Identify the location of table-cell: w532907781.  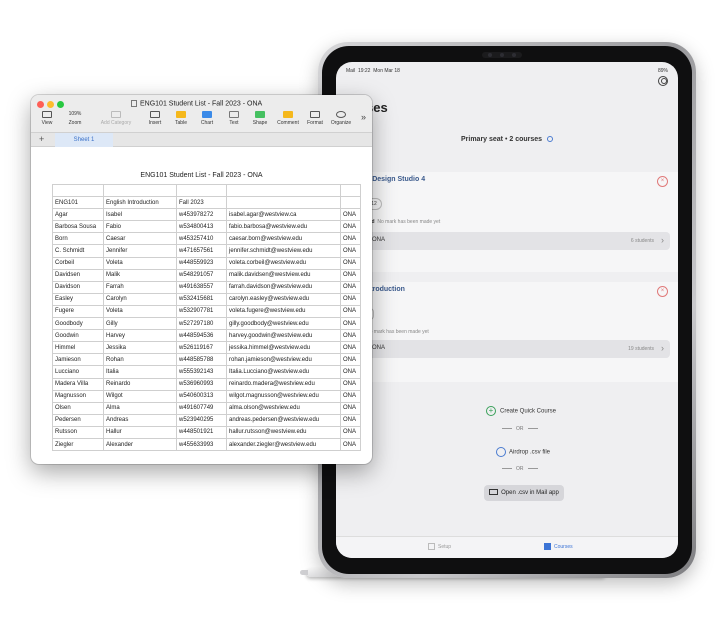
(201, 311).